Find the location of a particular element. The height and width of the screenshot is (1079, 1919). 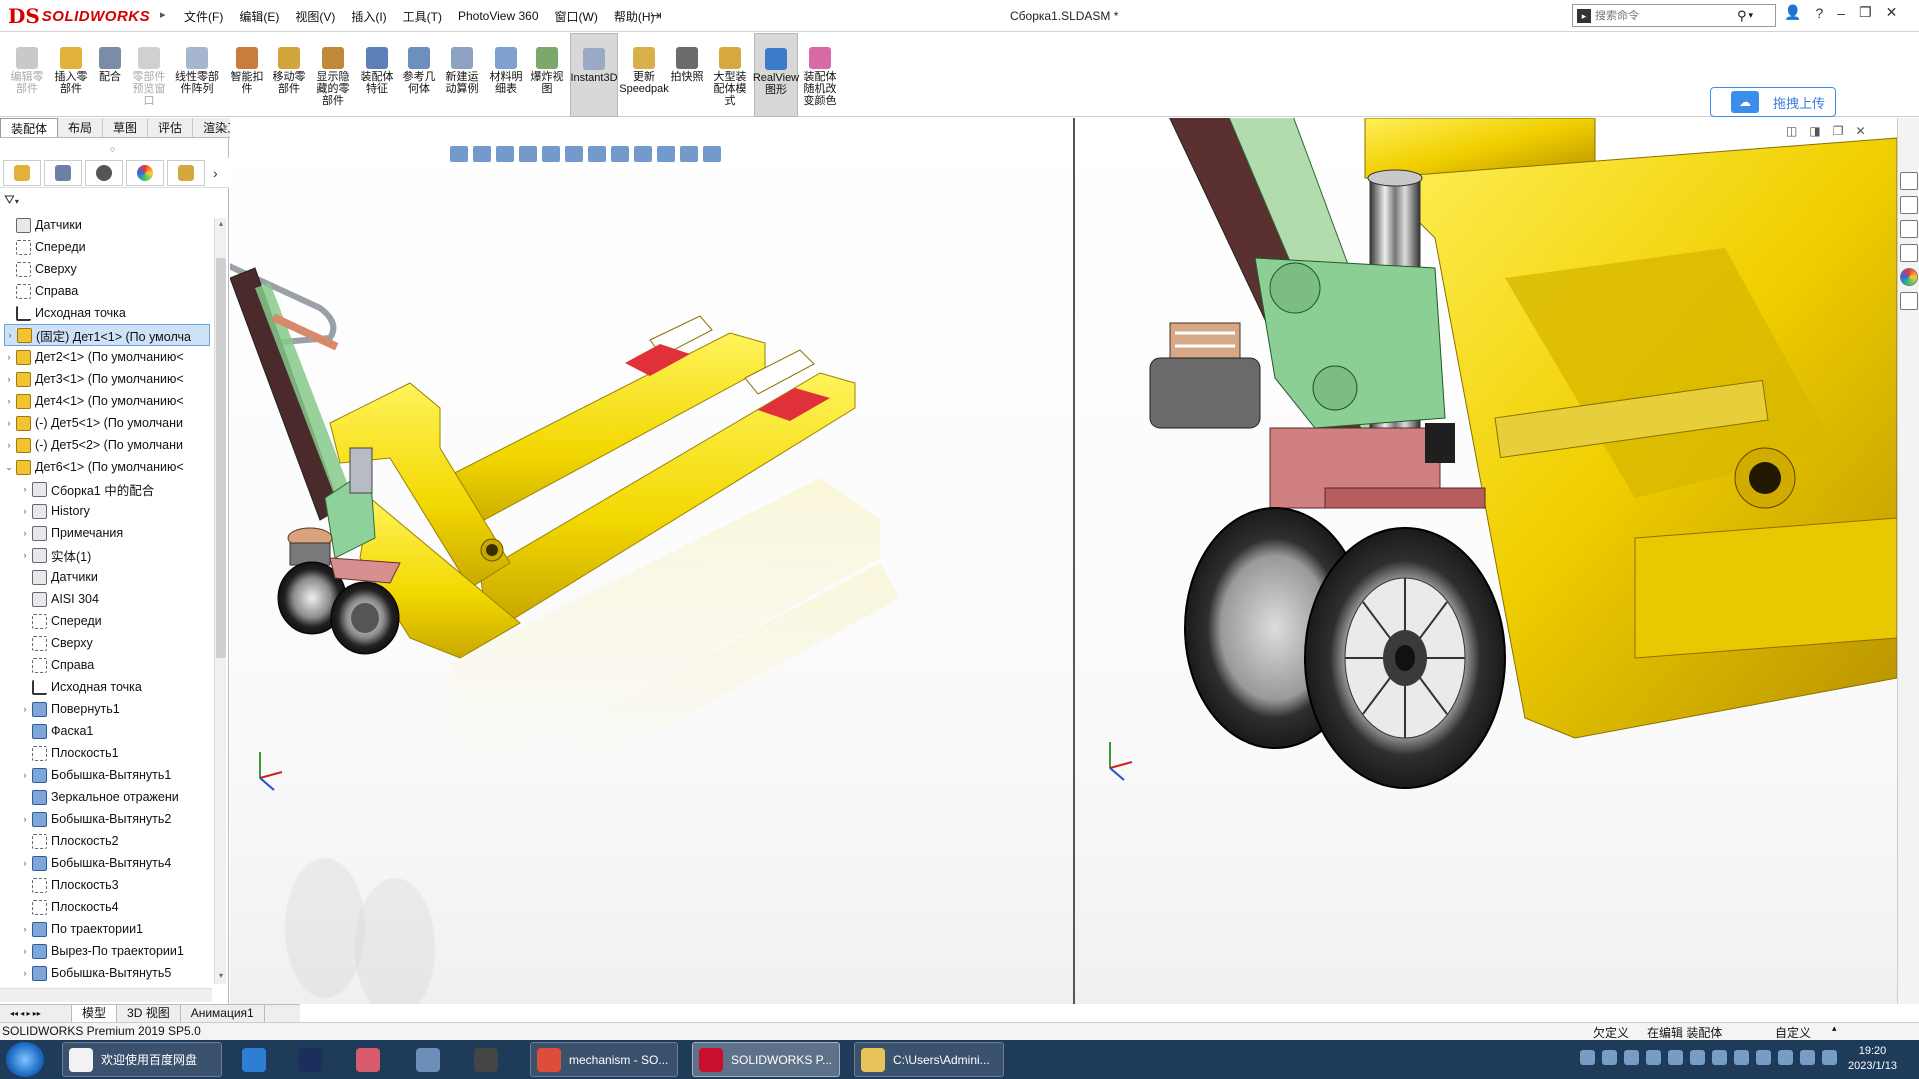

menu-item: 窗口(W) is located at coordinates (576, 16).